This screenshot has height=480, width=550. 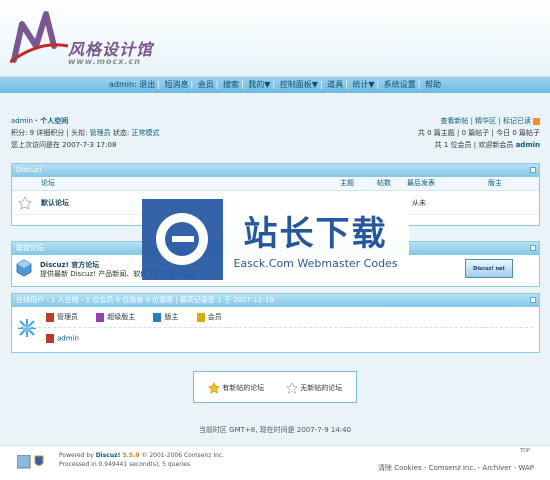 I want to click on user-title: 管理员, so click(x=100, y=133).